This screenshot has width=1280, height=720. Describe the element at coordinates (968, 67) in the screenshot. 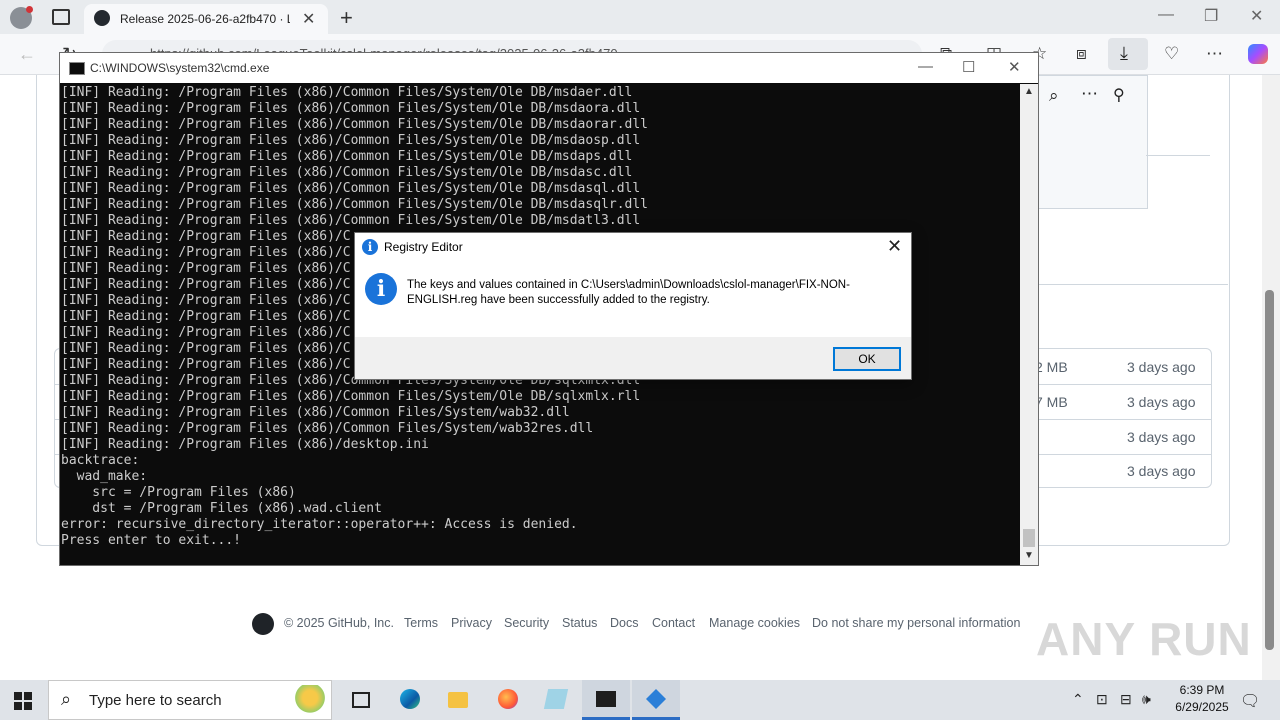

I see `cmd-maximize-icon: ☐` at that location.